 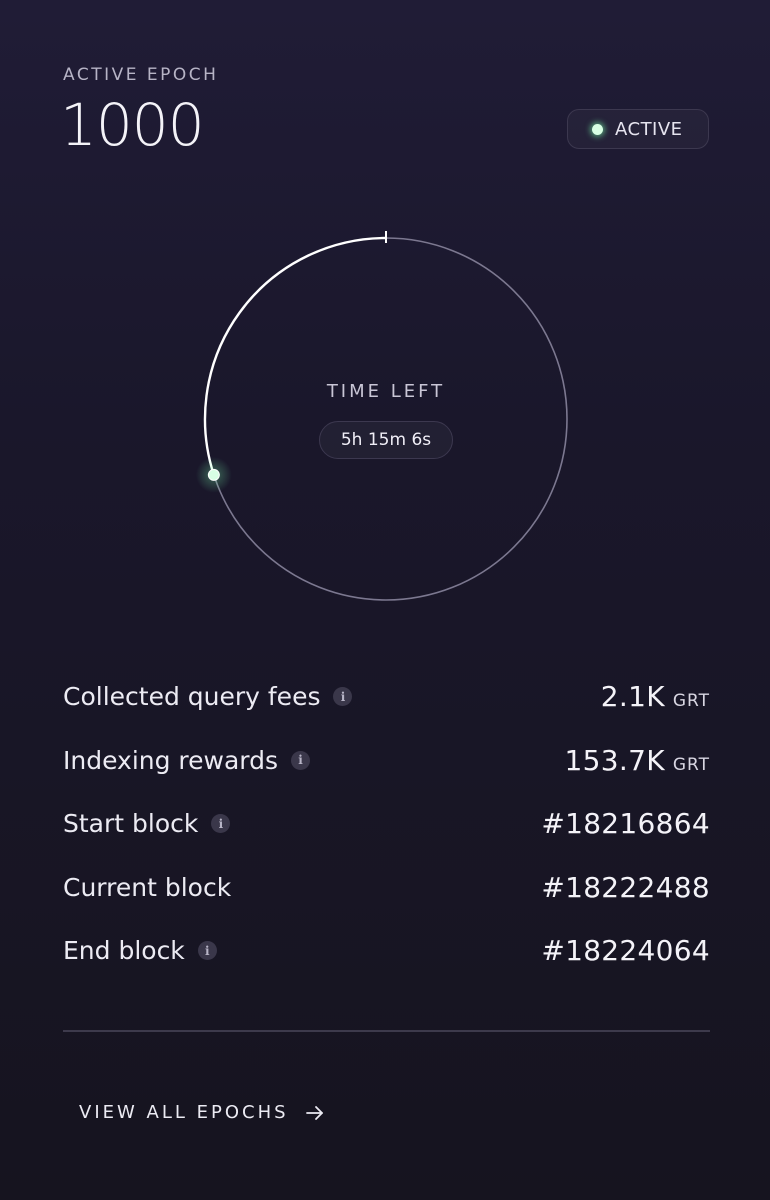 I want to click on stat-row-current-block: Current block #18222488, so click(x=386, y=888).